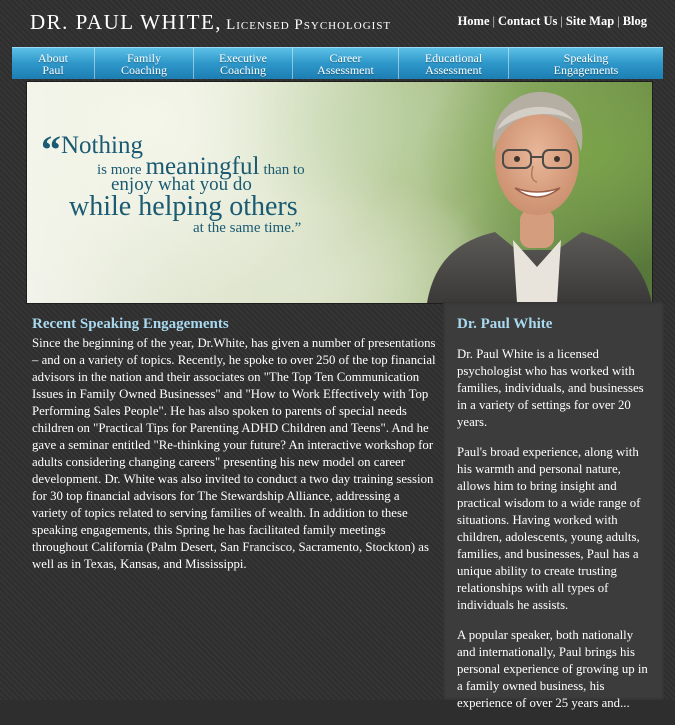  I want to click on nav-item-executive-coaching: Executive Coaching, so click(243, 63).